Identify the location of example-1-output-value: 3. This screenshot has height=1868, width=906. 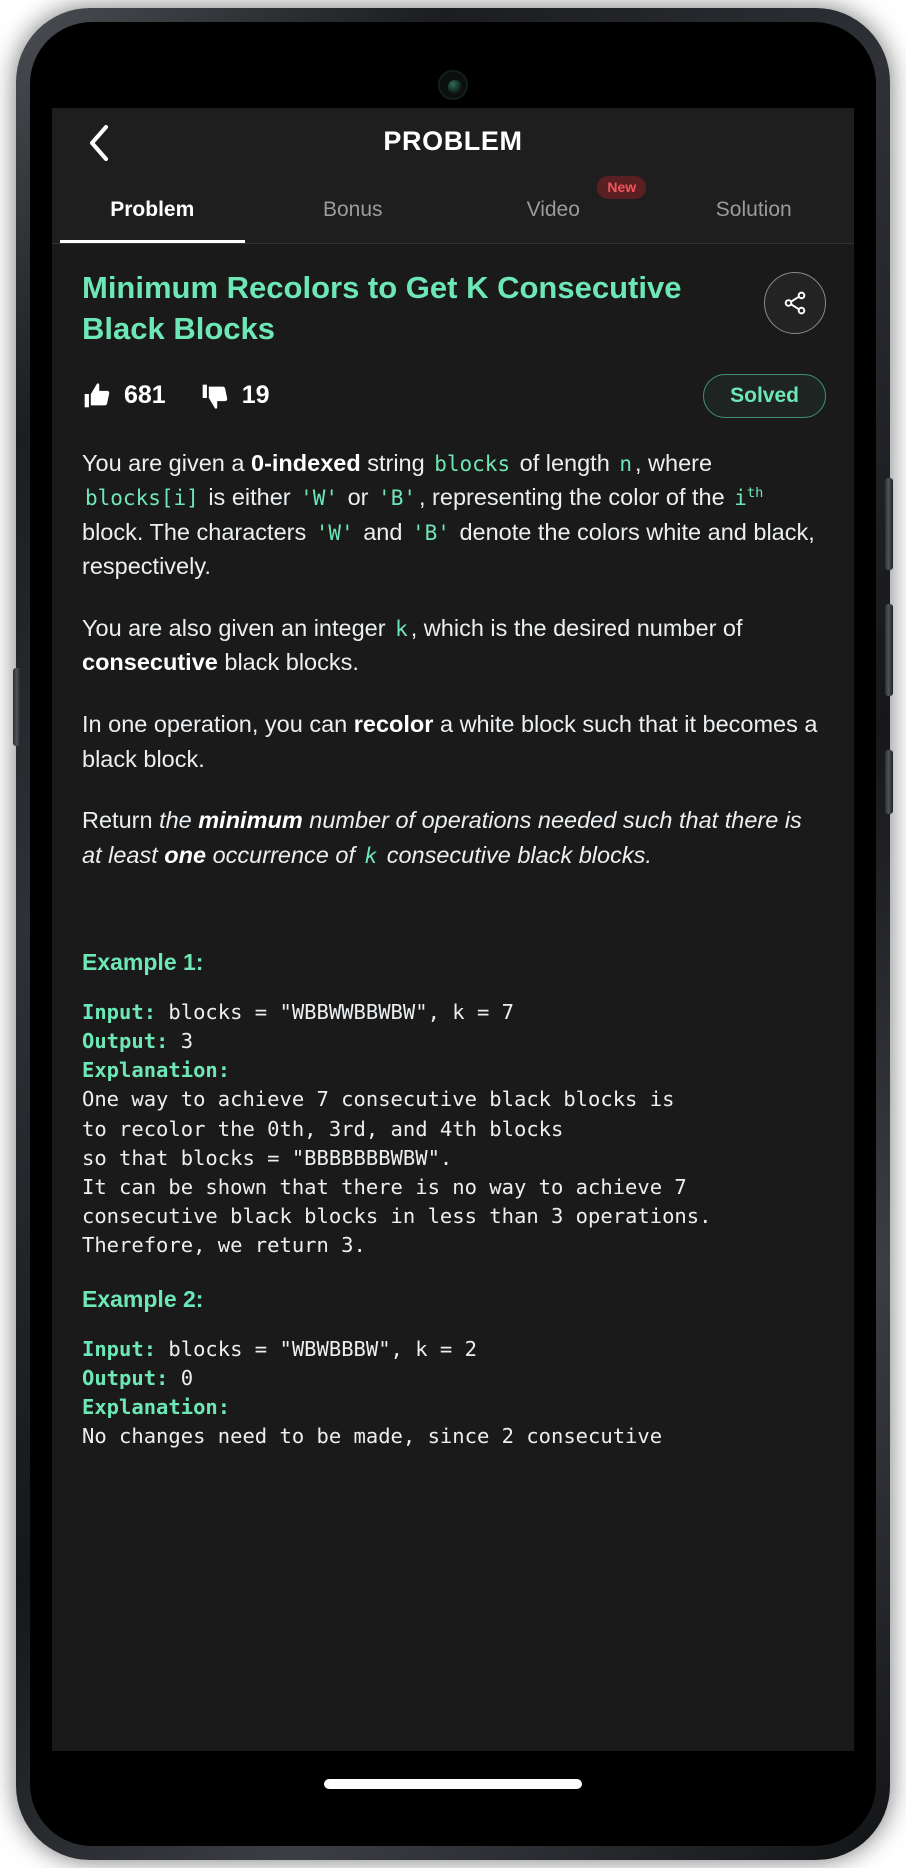
(181, 1041).